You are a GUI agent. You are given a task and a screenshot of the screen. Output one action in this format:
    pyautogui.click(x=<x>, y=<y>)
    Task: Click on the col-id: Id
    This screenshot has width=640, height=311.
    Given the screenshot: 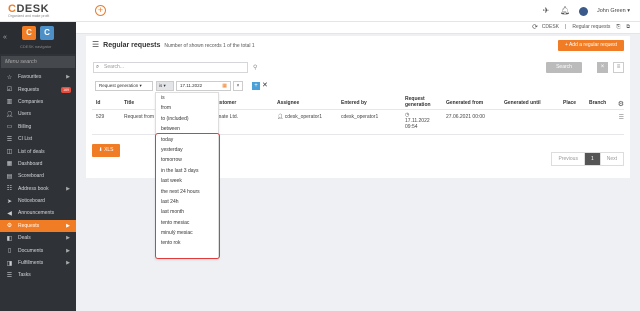 What is the action you would take?
    pyautogui.click(x=98, y=103)
    